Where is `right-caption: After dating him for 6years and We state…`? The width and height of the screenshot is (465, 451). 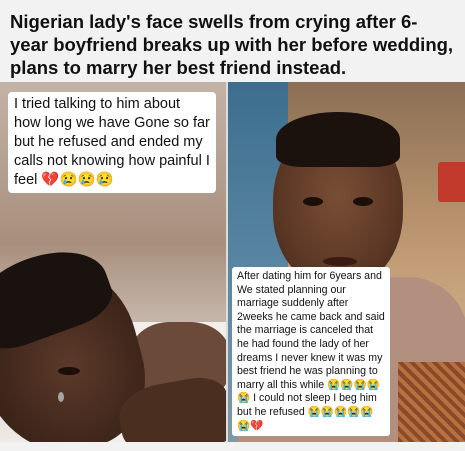
right-caption: After dating him for 6years and We state… is located at coordinates (311, 352).